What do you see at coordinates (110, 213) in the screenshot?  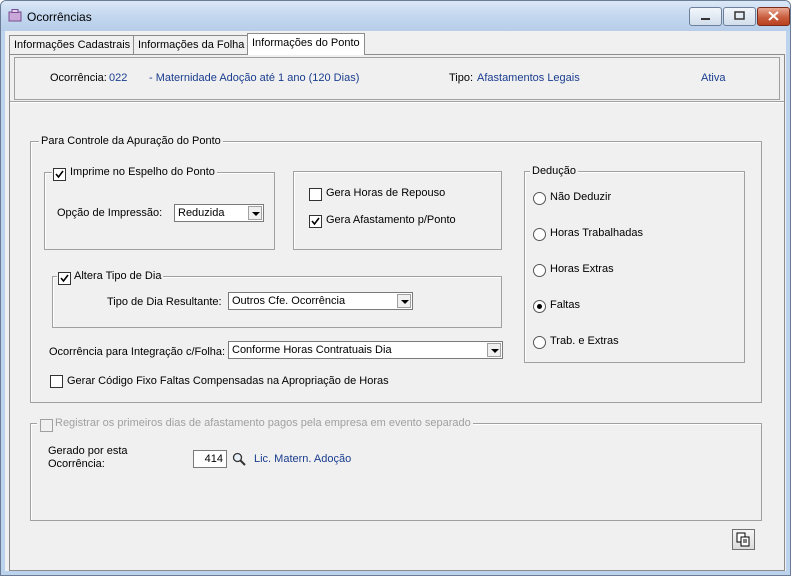 I see `opcao-impressao-label: Opção de Impressão:` at bounding box center [110, 213].